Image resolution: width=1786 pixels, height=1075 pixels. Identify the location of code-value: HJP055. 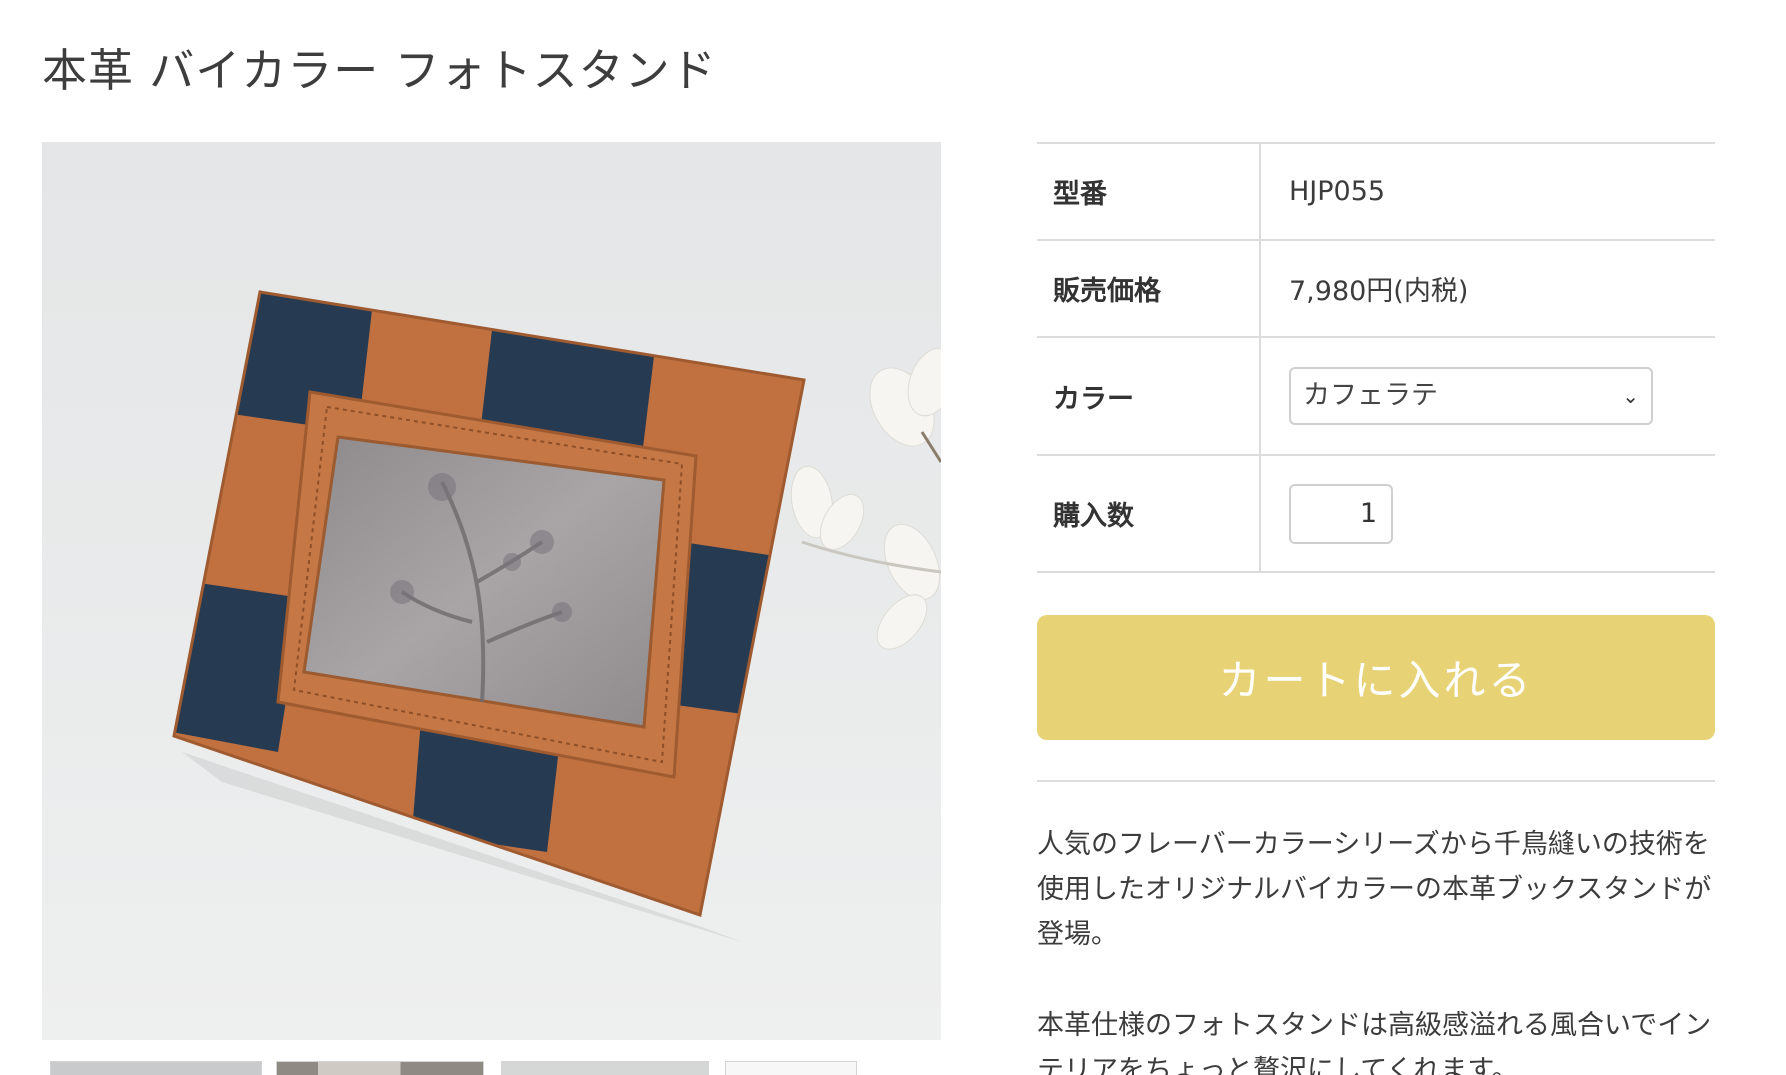
(1337, 191).